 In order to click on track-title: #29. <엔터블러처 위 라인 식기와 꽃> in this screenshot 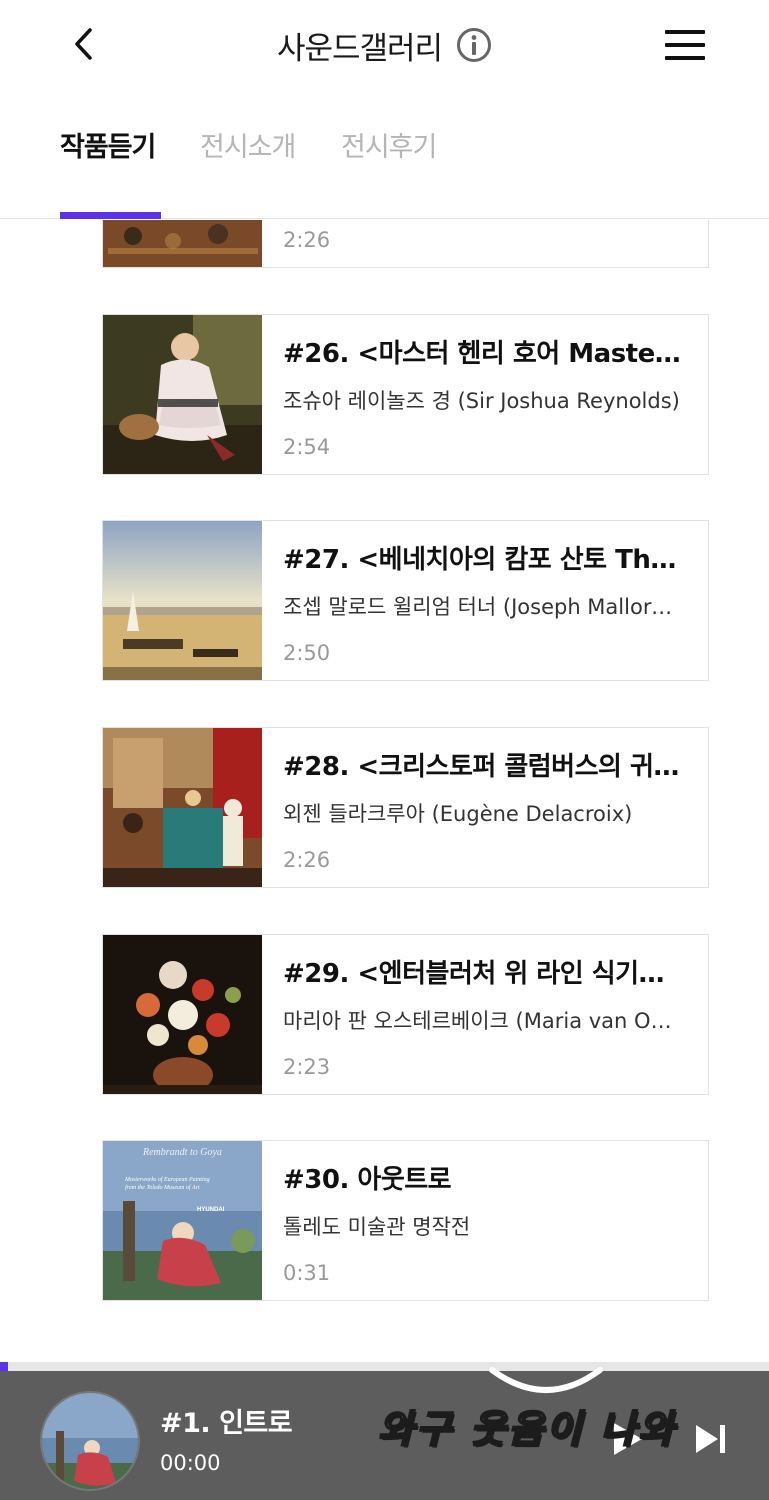, I will do `click(483, 974)`.